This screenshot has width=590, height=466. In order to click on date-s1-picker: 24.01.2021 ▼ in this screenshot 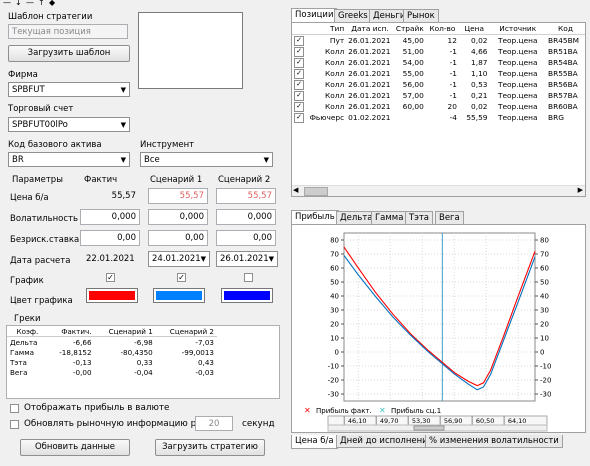, I will do `click(179, 259)`.